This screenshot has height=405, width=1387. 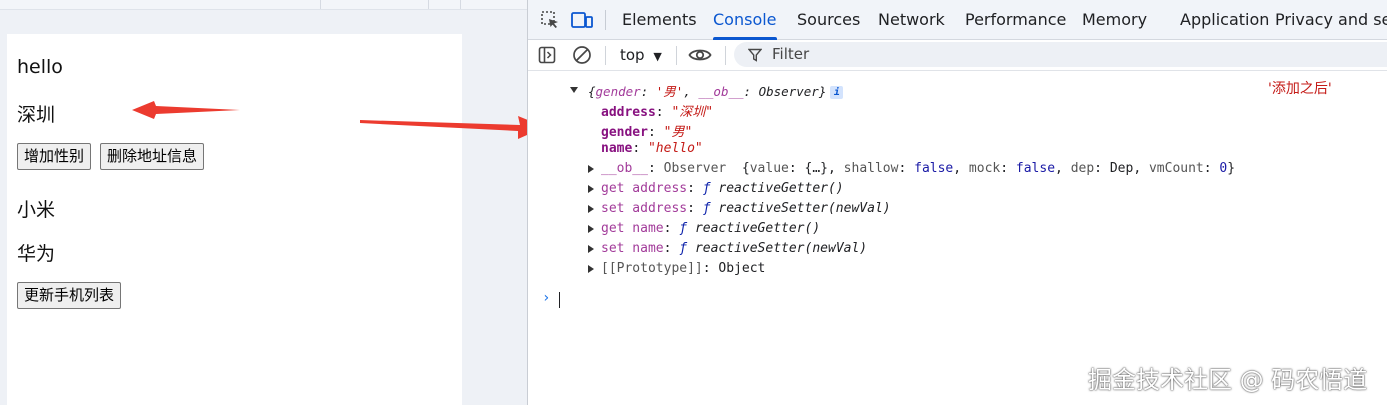 What do you see at coordinates (1300, 89) in the screenshot?
I see `log-label: '添加之后'` at bounding box center [1300, 89].